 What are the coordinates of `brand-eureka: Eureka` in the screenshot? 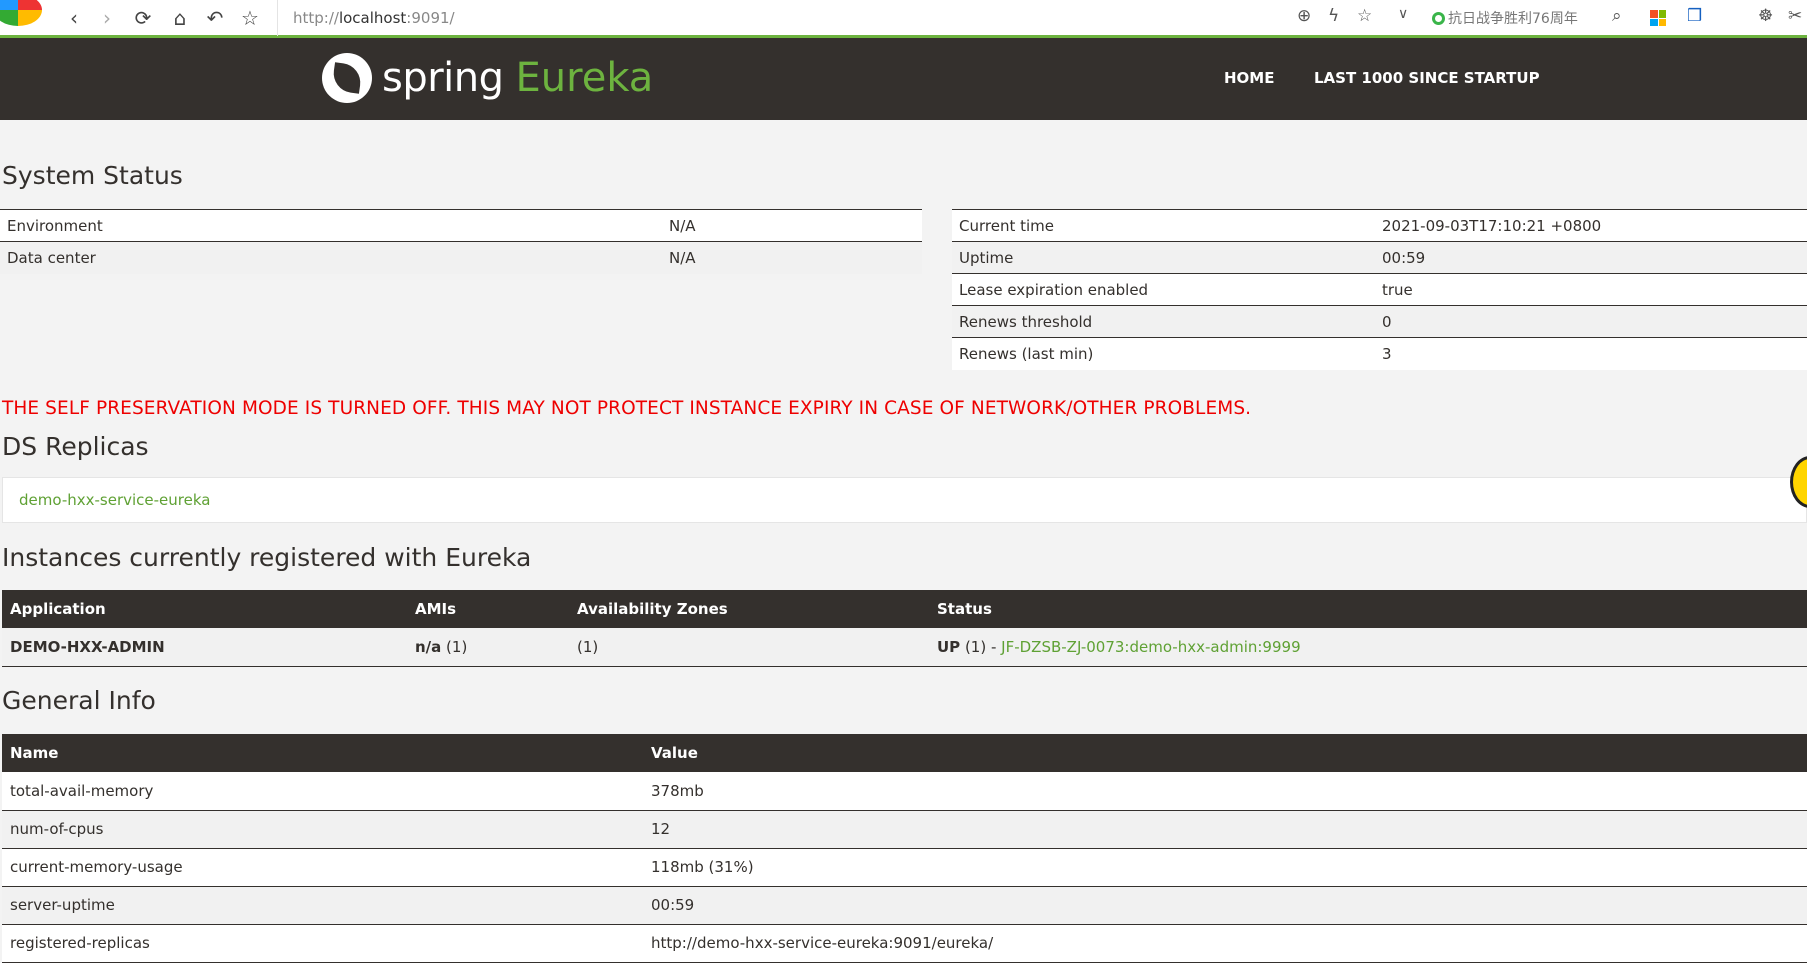 It's located at (584, 78).